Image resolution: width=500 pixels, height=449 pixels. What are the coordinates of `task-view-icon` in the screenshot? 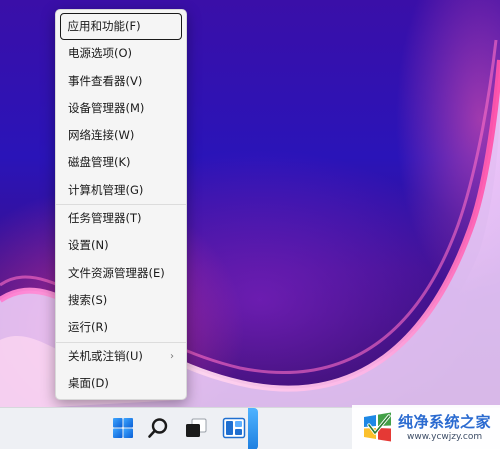 It's located at (196, 427).